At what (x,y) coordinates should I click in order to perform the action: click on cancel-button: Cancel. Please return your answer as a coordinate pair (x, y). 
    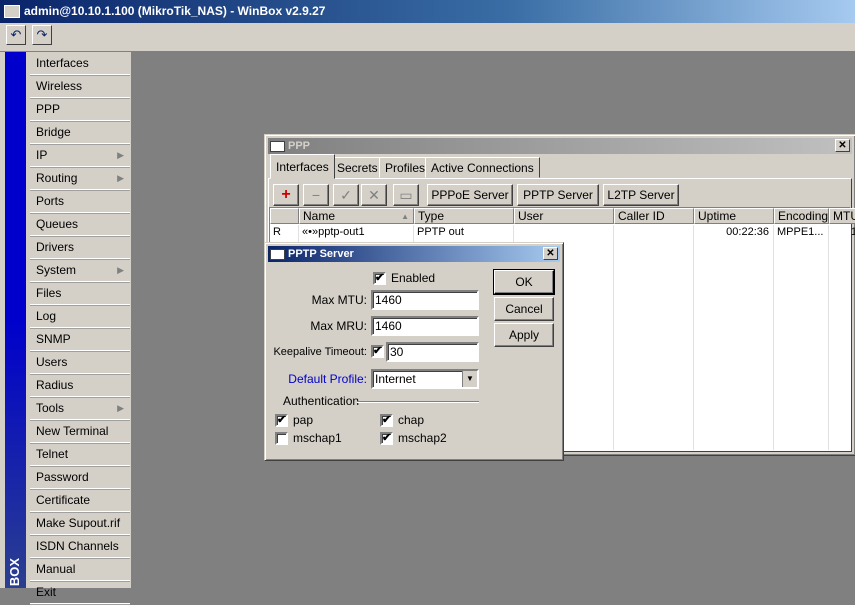
    Looking at the image, I should click on (524, 309).